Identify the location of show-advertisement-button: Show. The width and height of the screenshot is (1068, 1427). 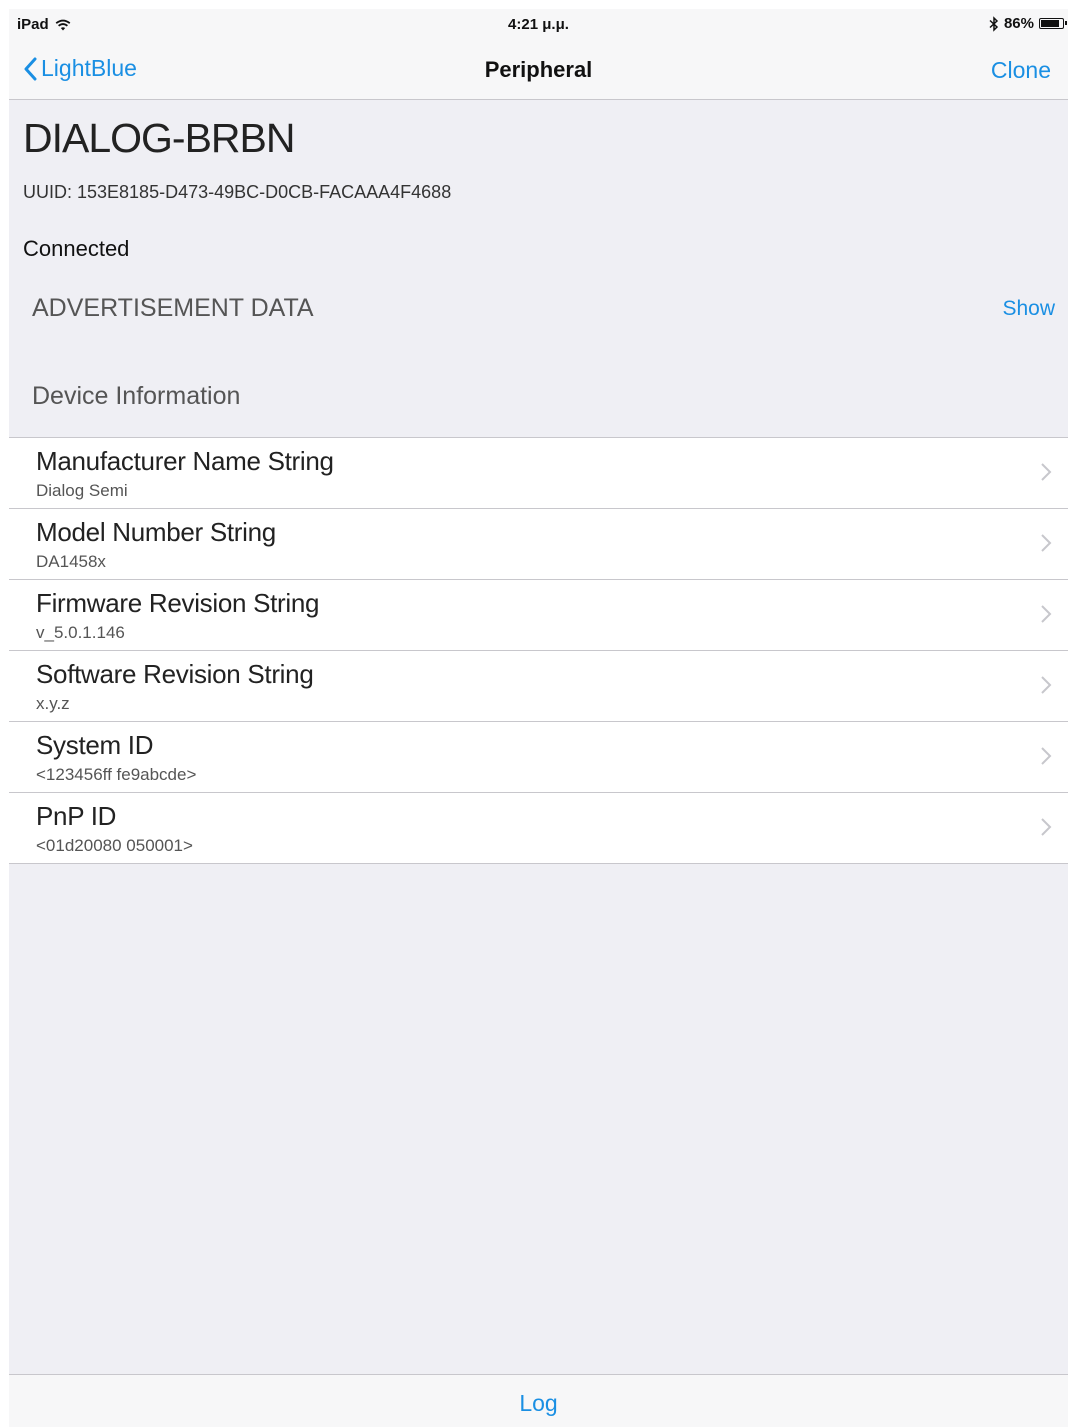
(1028, 309).